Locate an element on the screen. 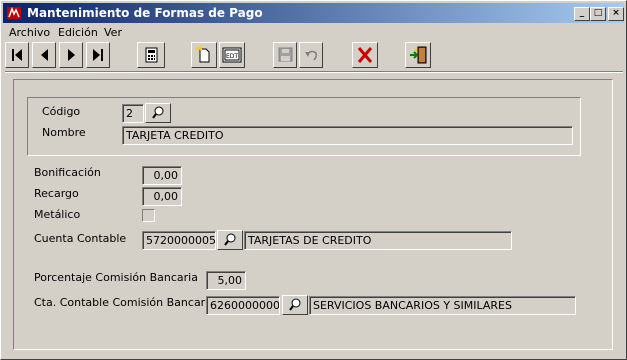 The height and width of the screenshot is (360, 627). svg-text: EDT is located at coordinates (232, 56).